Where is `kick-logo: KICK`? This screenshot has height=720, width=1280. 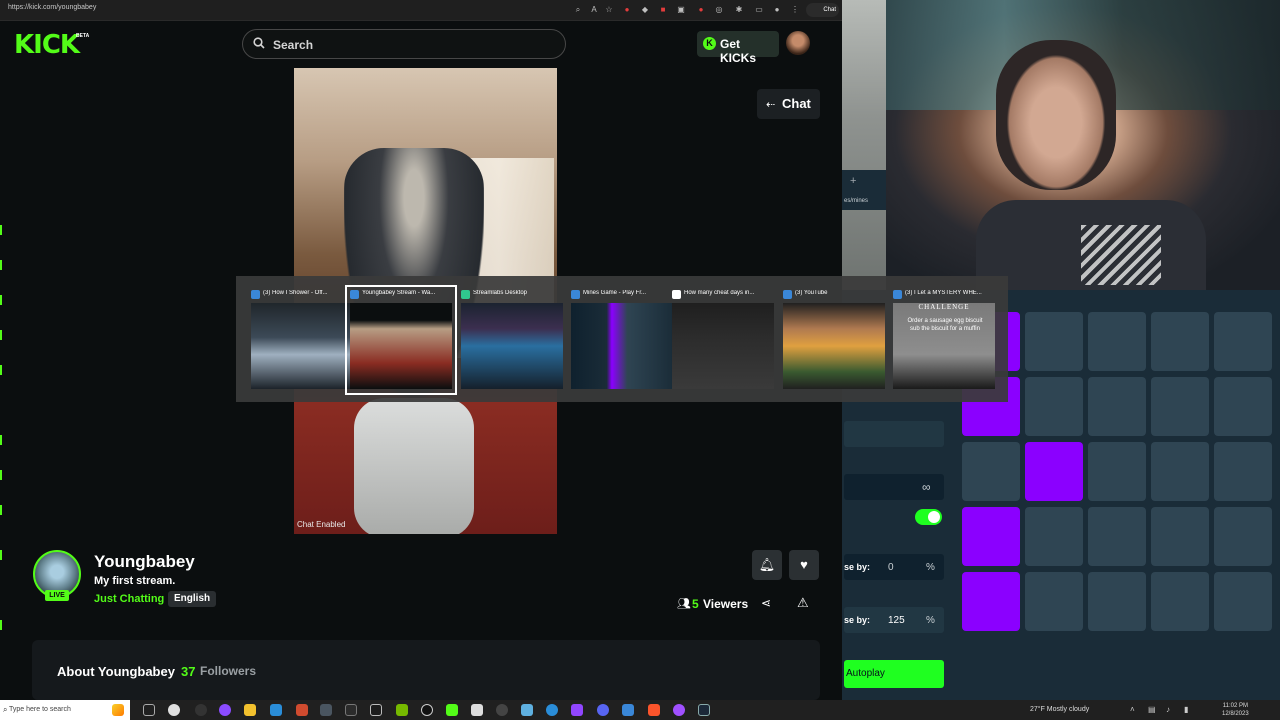
kick-logo: KICK is located at coordinates (47, 45).